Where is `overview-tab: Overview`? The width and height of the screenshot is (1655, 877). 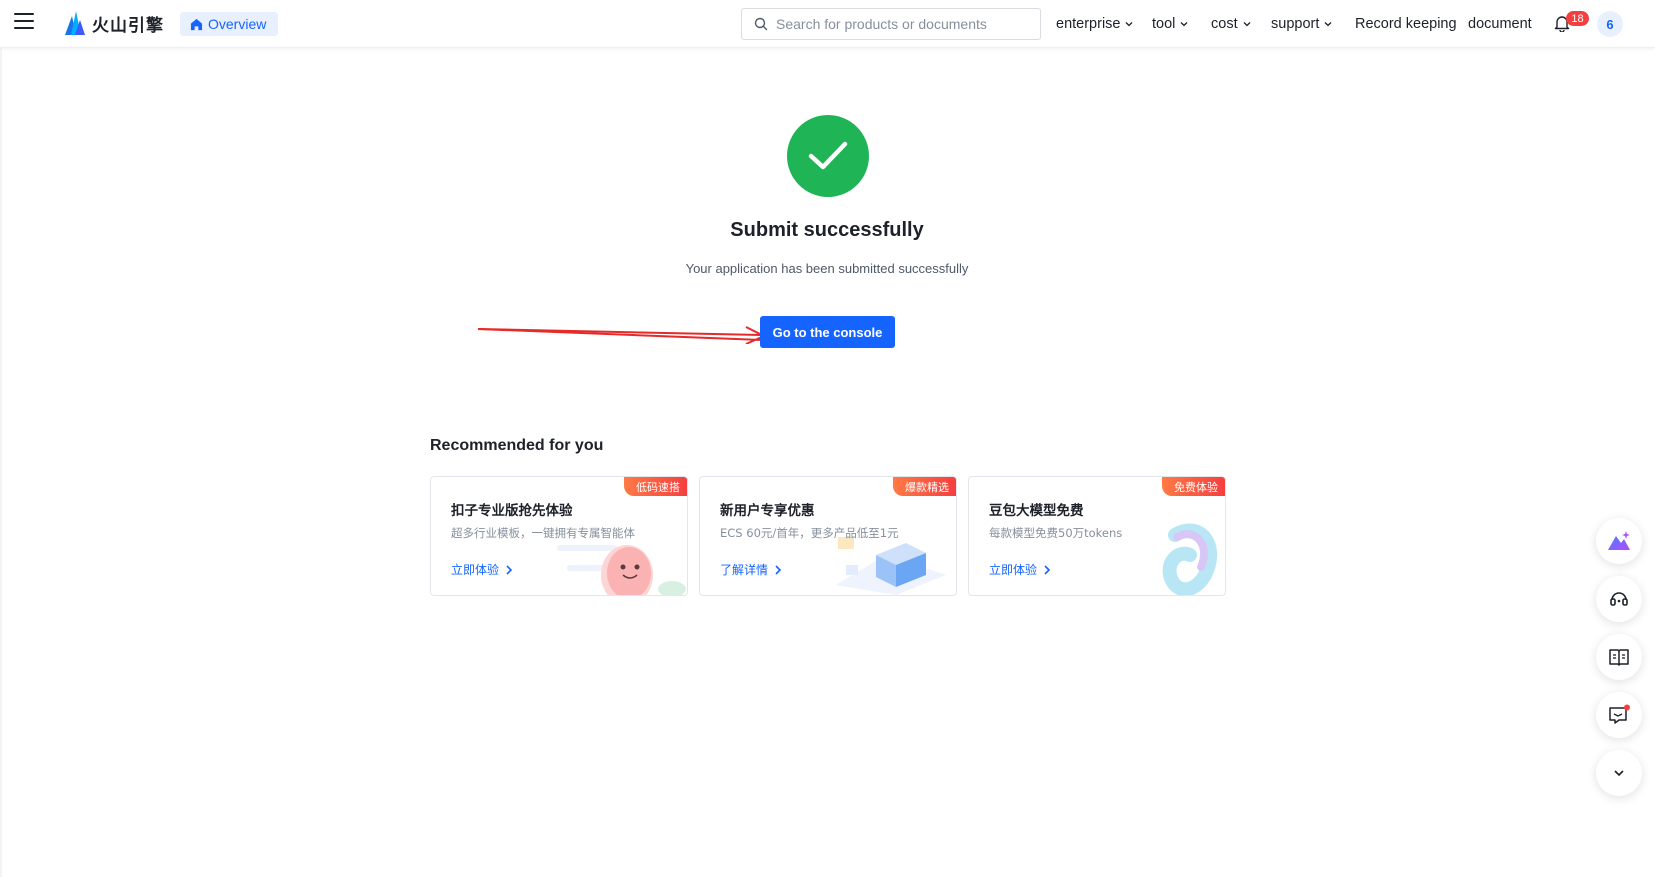
overview-tab: Overview is located at coordinates (229, 24).